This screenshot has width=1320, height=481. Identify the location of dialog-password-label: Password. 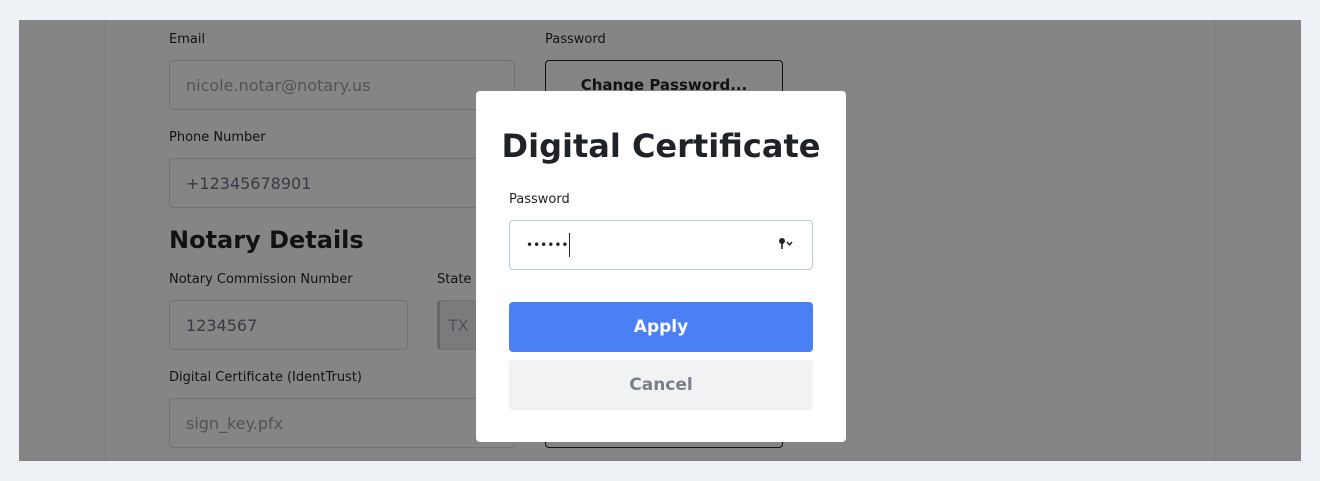
(539, 199).